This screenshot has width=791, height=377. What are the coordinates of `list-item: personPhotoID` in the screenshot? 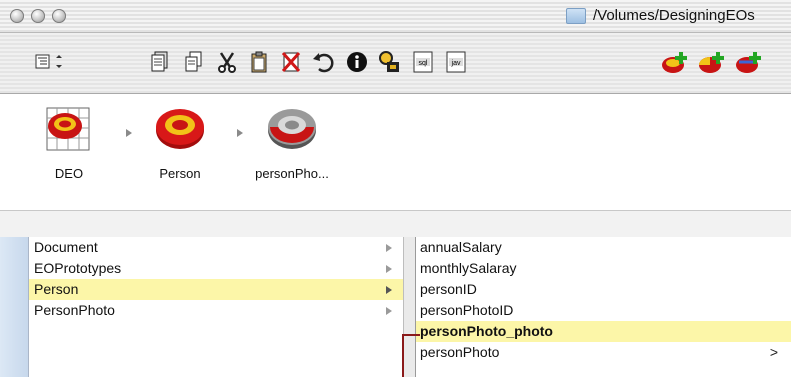 It's located at (603, 310).